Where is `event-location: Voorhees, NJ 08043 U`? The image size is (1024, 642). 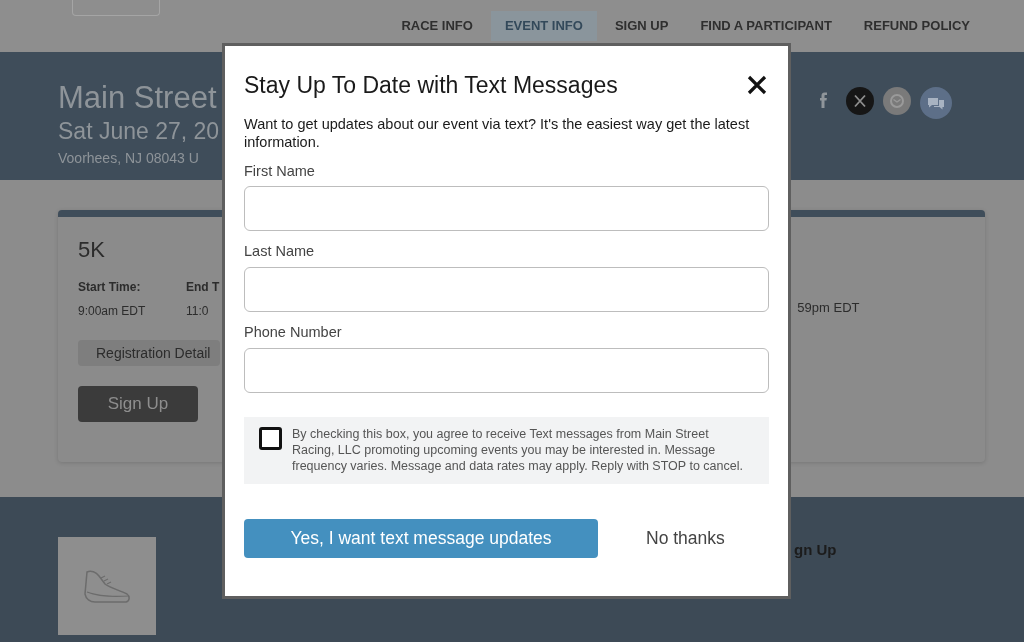
event-location: Voorhees, NJ 08043 U is located at coordinates (129, 158).